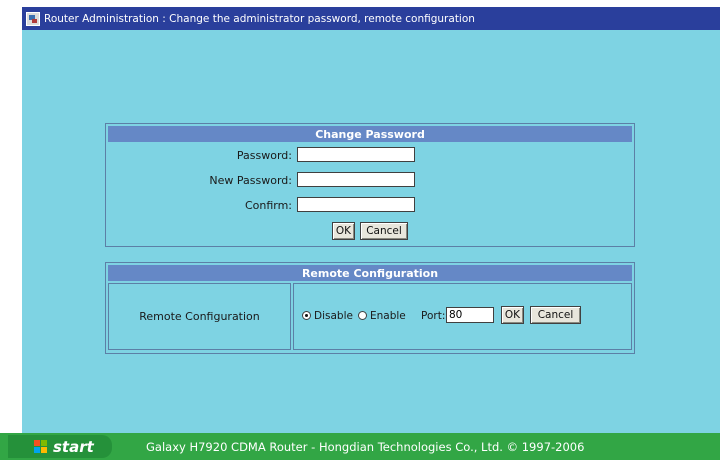 The height and width of the screenshot is (460, 720). Describe the element at coordinates (264, 155) in the screenshot. I see `password-label: Password:` at that location.